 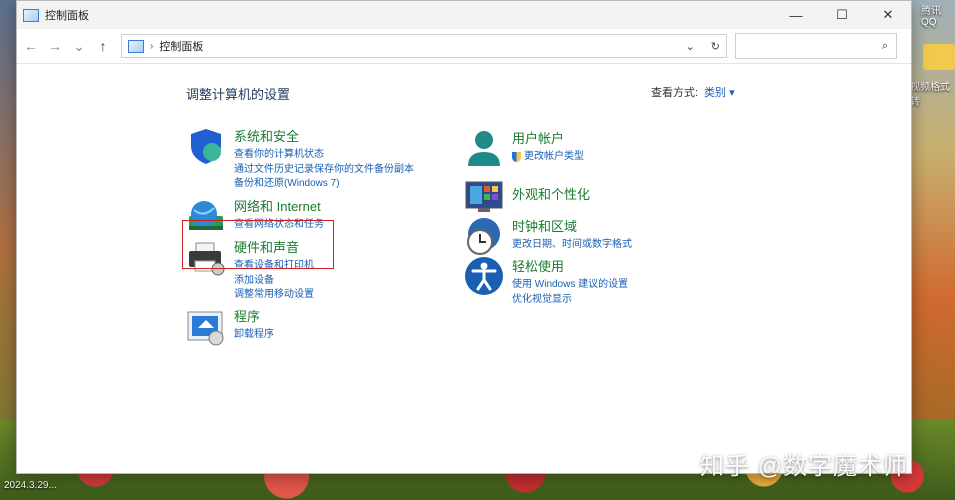 I want to click on link-change-account-type: 更改帐户类型, so click(x=548, y=157).